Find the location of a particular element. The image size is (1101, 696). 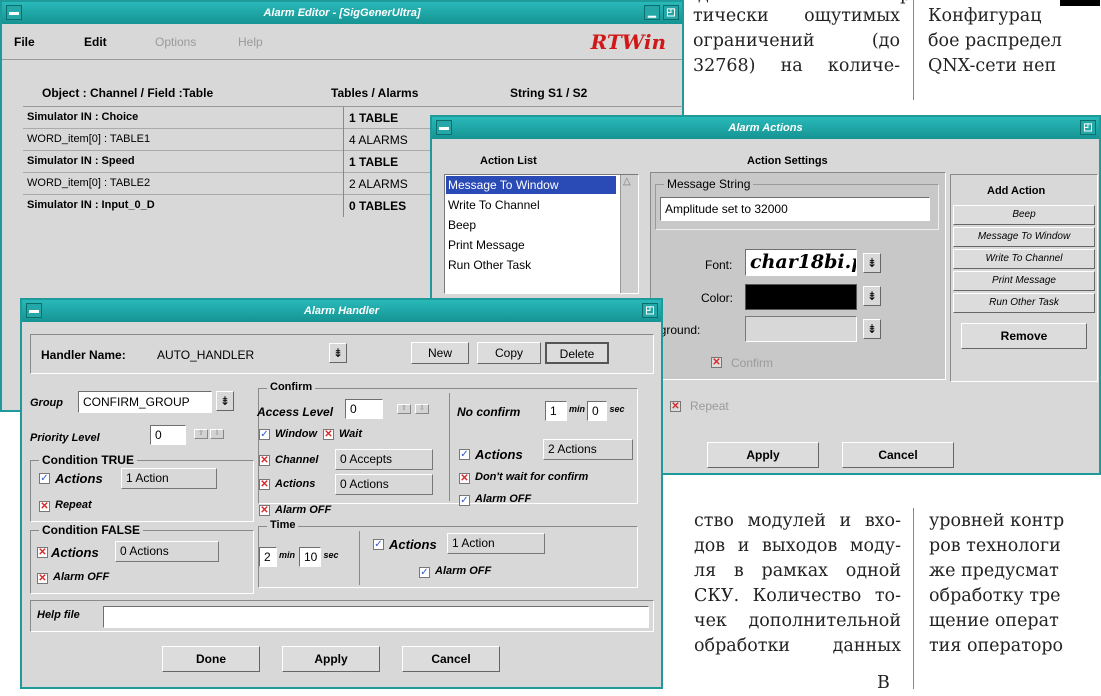

alarm-handler-titlebar: Alarm Handler ▬ ◰ is located at coordinates (341, 311).